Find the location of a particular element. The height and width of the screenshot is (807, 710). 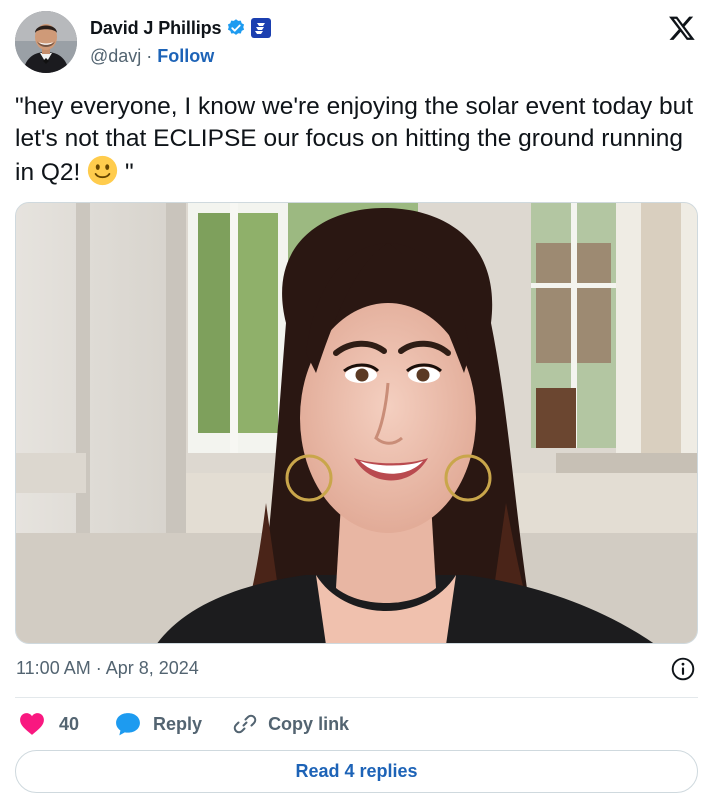

copy-link-button: Copy link is located at coordinates (290, 724).